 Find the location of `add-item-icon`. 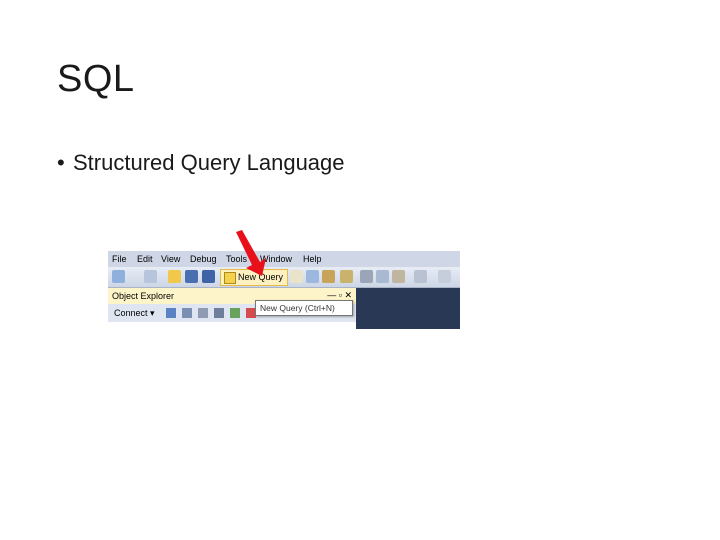

add-item-icon is located at coordinates (150, 276).